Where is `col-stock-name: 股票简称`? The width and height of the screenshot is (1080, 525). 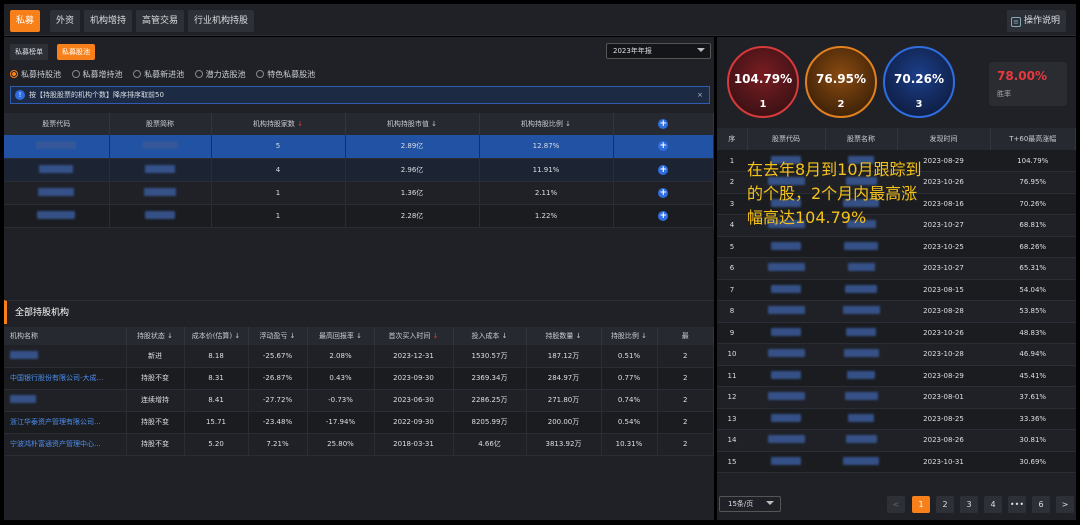
col-stock-name: 股票简称 is located at coordinates (160, 124).